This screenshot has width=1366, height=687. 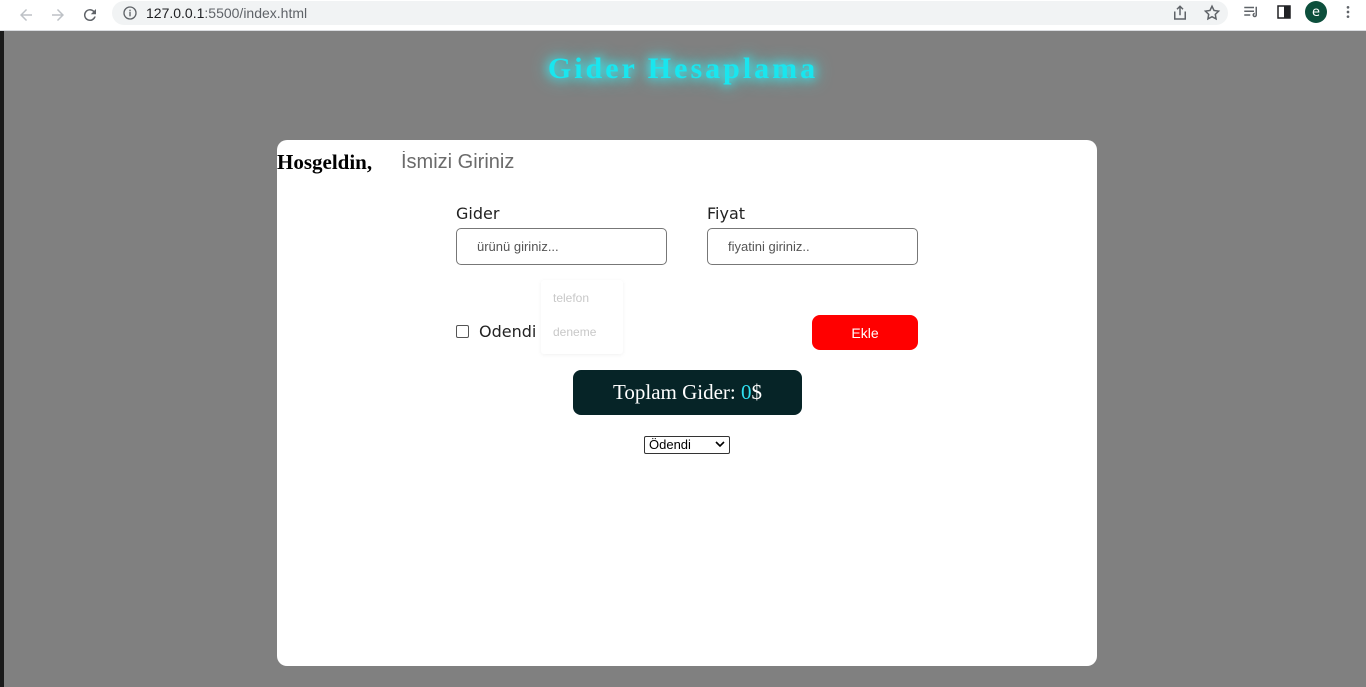 What do you see at coordinates (1180, 13) in the screenshot?
I see `share-icon` at bounding box center [1180, 13].